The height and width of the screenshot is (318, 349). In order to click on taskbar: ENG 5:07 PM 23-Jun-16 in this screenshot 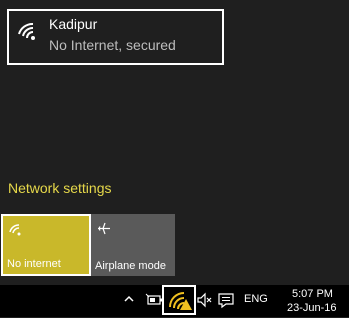, I will do `click(174, 301)`.